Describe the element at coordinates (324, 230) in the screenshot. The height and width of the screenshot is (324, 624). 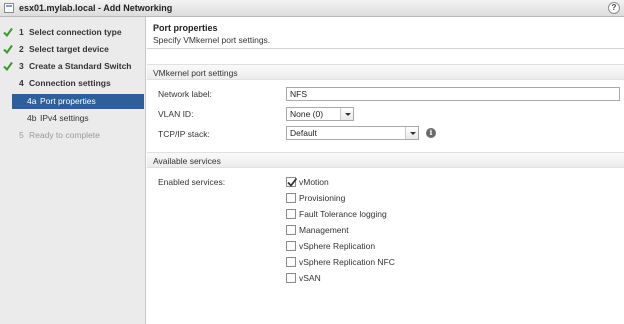
I see `service-label: Management` at that location.